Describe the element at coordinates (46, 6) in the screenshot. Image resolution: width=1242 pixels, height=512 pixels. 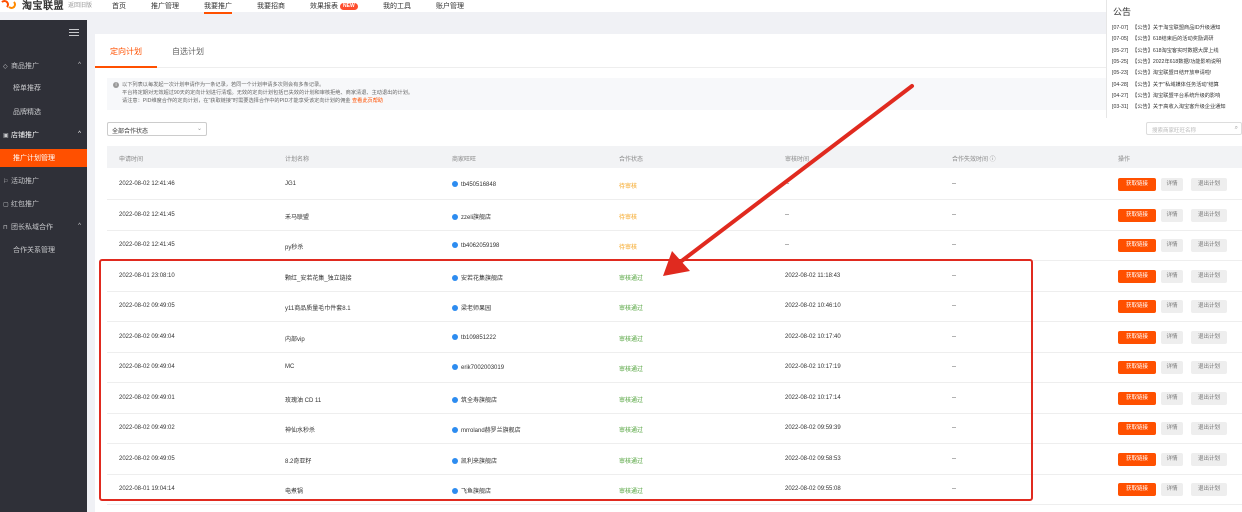
I see `brand-logo: 淘宝联盟 返回旧版` at that location.